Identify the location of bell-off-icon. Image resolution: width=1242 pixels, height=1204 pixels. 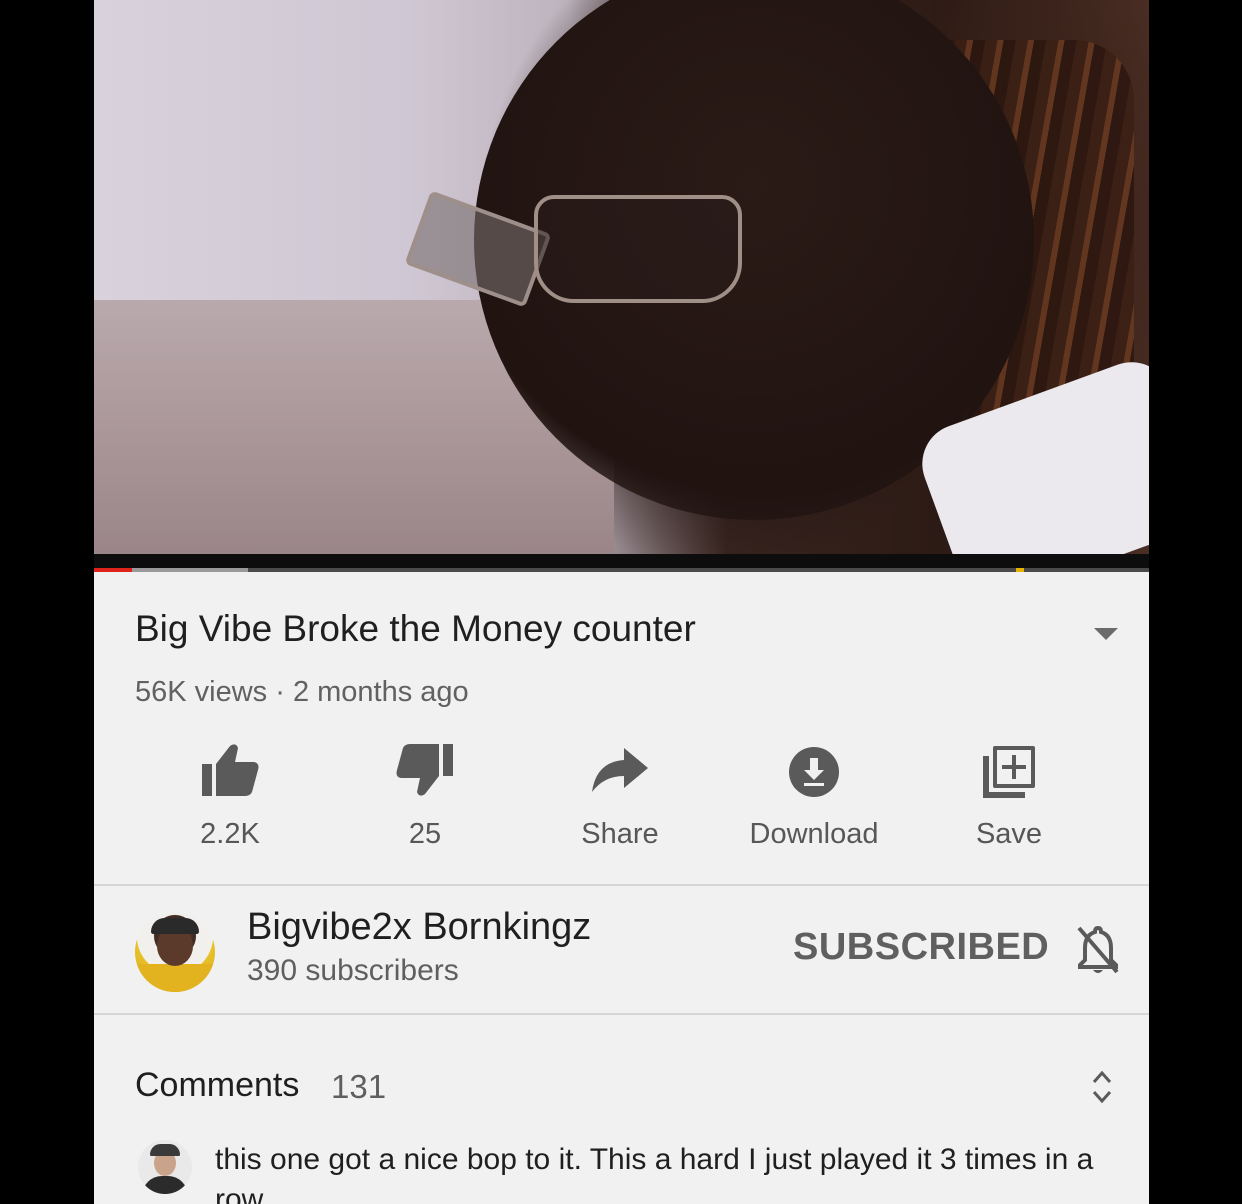
(1098, 949).